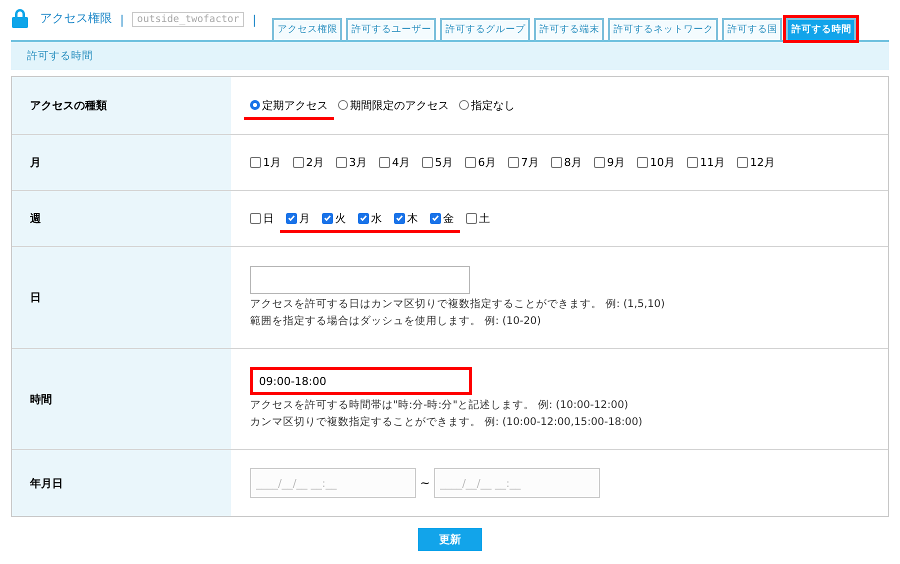 Image resolution: width=900 pixels, height=564 pixels. What do you see at coordinates (121, 105) in the screenshot?
I see `row-label-cell: アクセスの種類` at bounding box center [121, 105].